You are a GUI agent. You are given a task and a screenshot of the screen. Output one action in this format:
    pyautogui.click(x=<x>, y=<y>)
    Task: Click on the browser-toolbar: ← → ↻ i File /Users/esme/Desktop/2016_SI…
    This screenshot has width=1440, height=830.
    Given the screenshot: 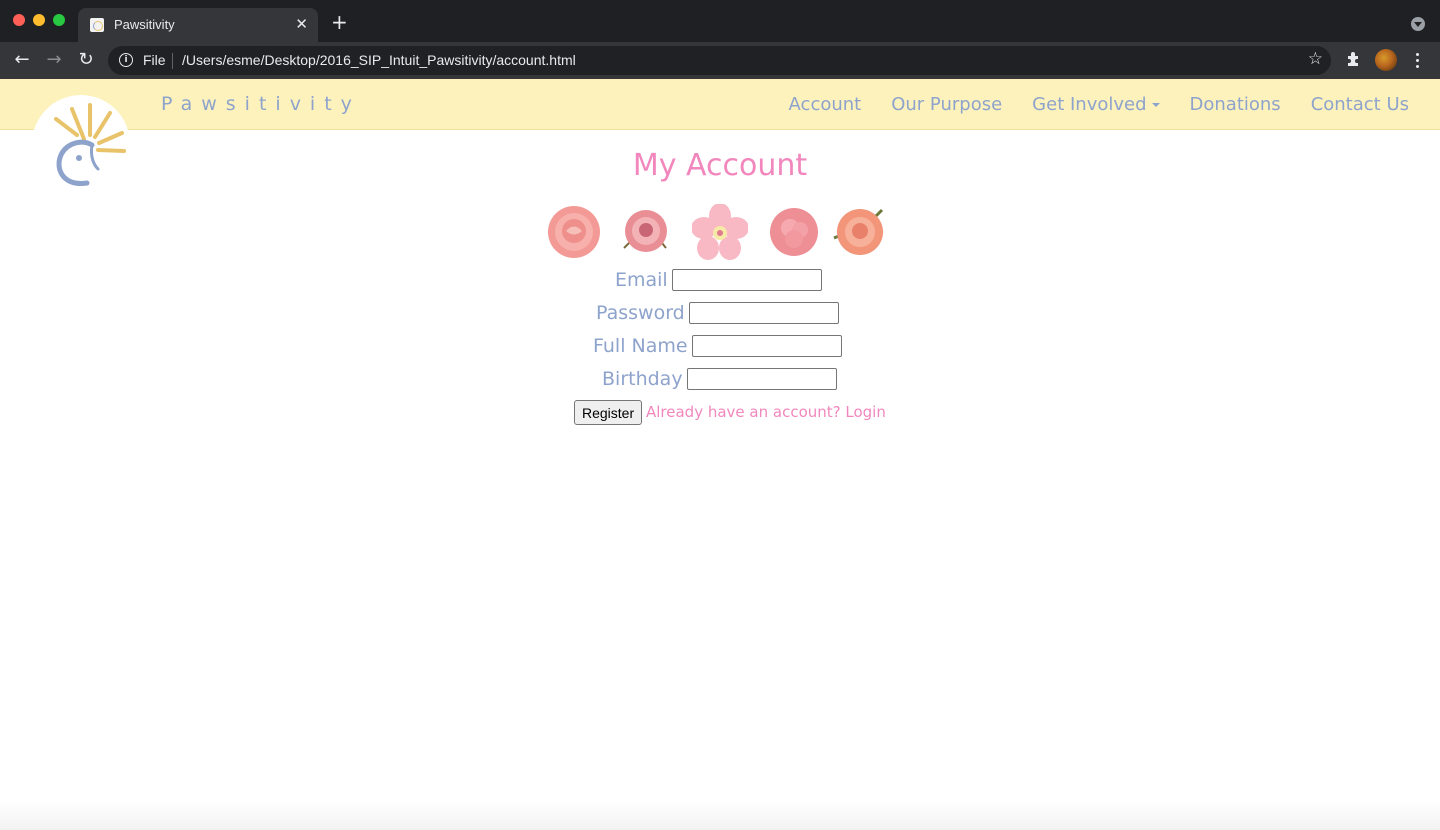 What is the action you would take?
    pyautogui.click(x=720, y=60)
    